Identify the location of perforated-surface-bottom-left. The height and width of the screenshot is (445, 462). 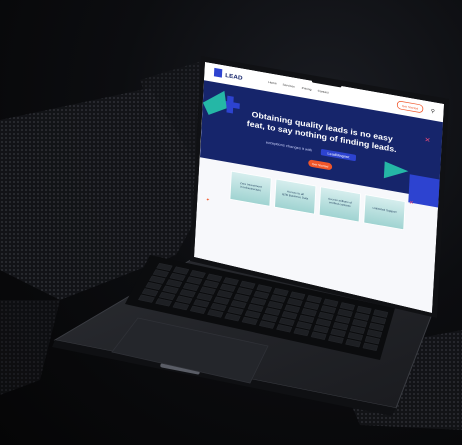
(30, 347).